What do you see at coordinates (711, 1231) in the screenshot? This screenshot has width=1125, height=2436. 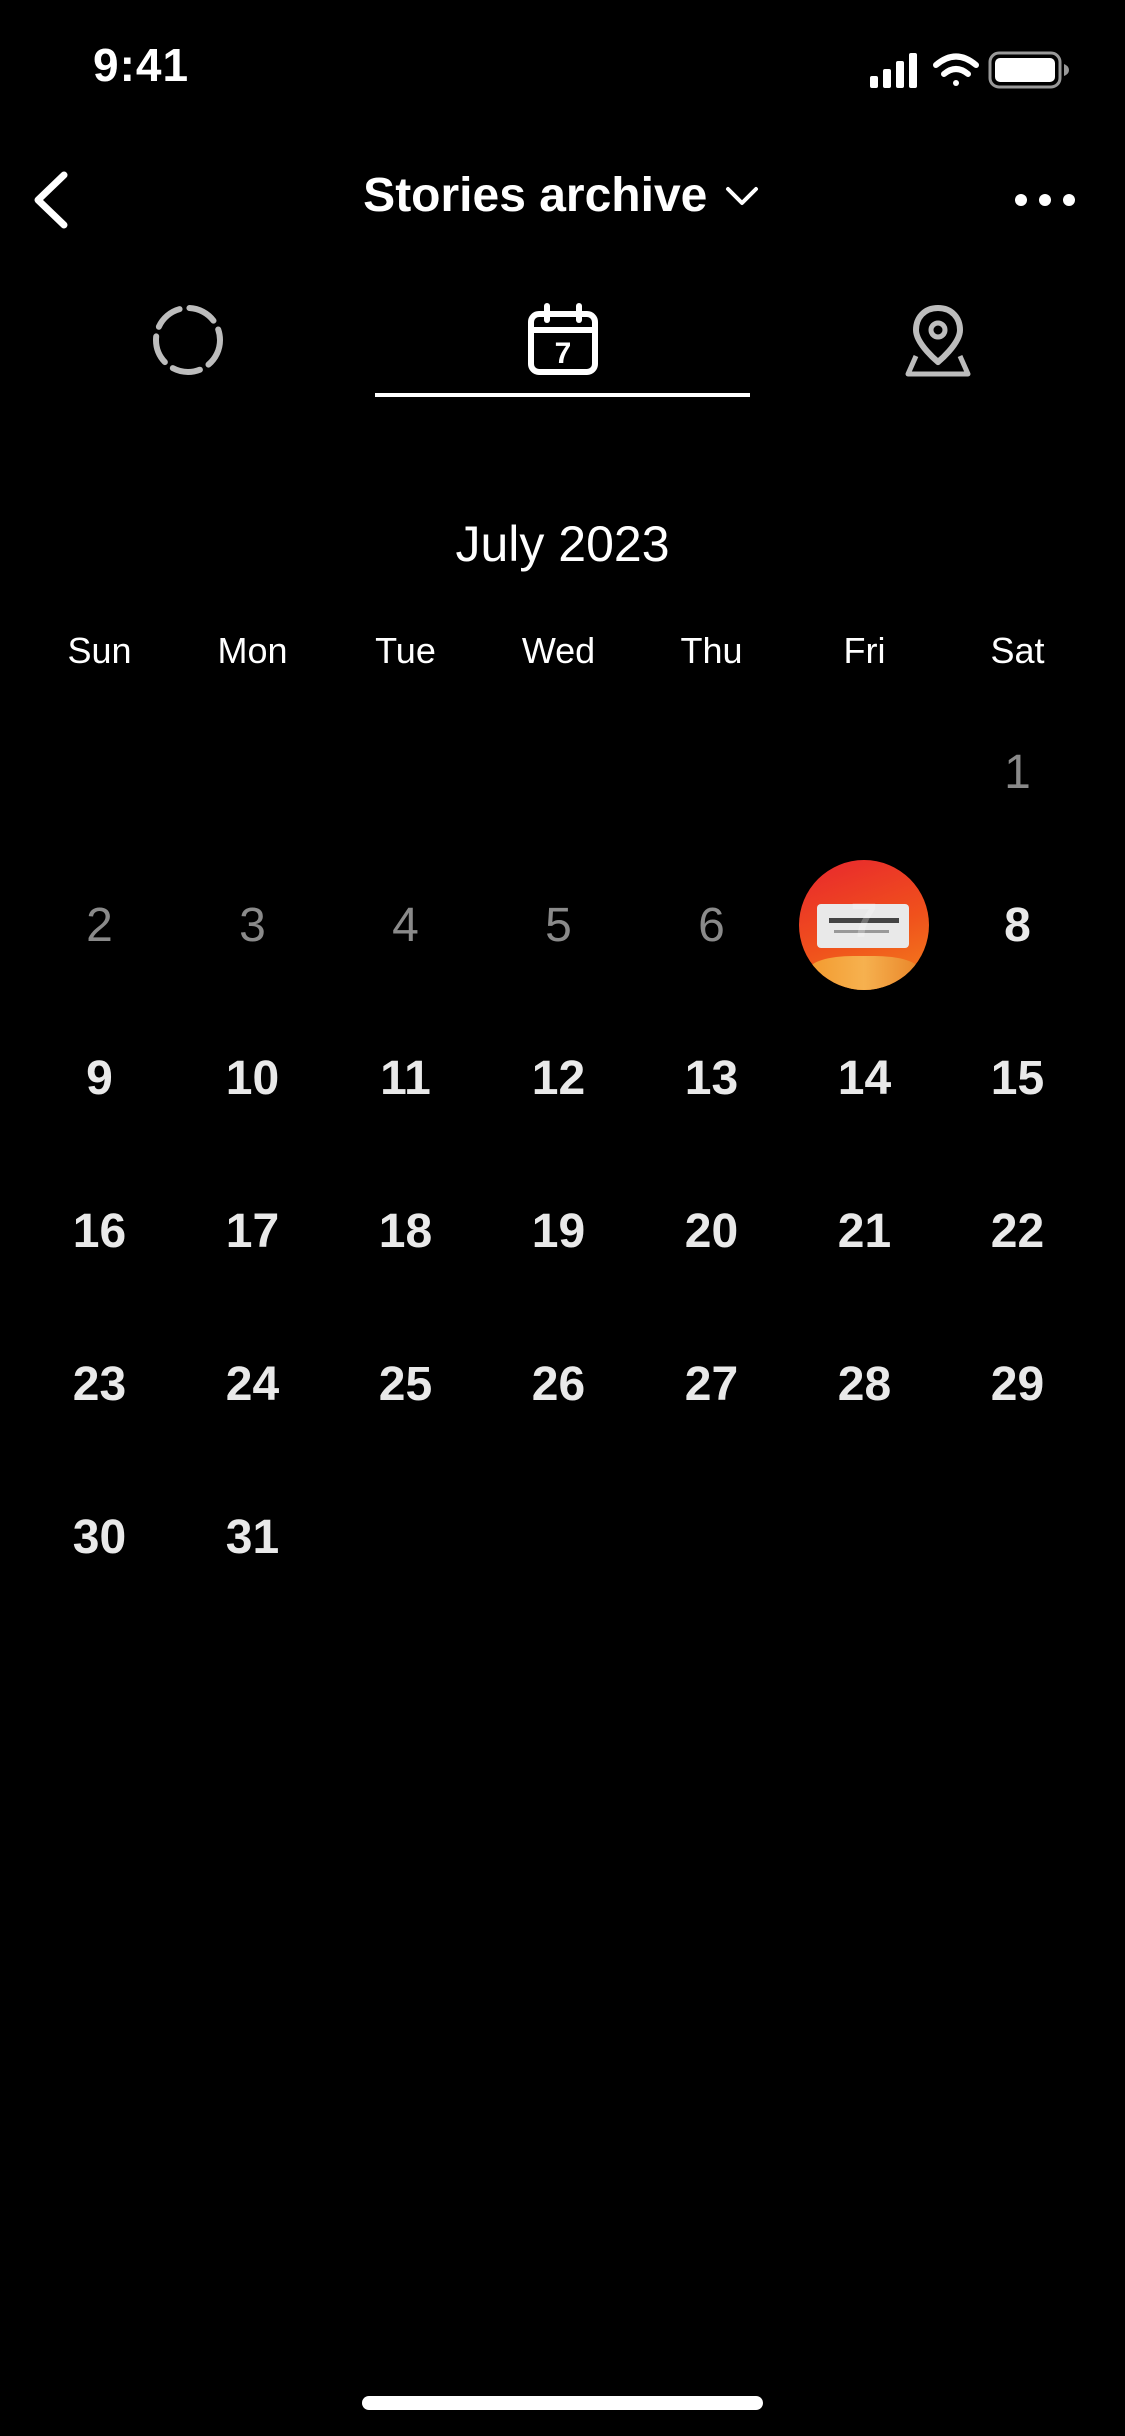 I see `calendar-day-20: 20` at bounding box center [711, 1231].